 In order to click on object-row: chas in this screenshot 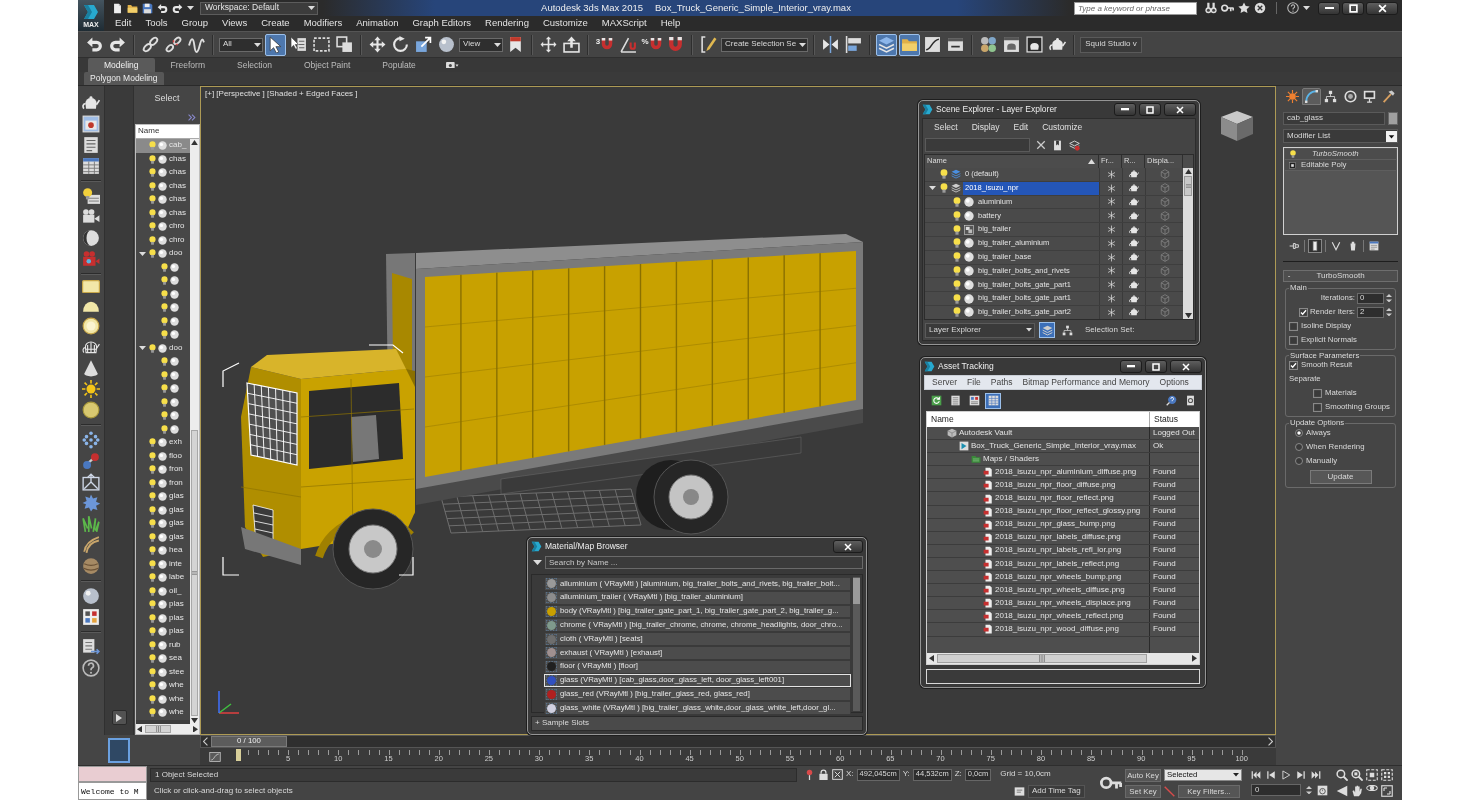, I will do `click(163, 200)`.